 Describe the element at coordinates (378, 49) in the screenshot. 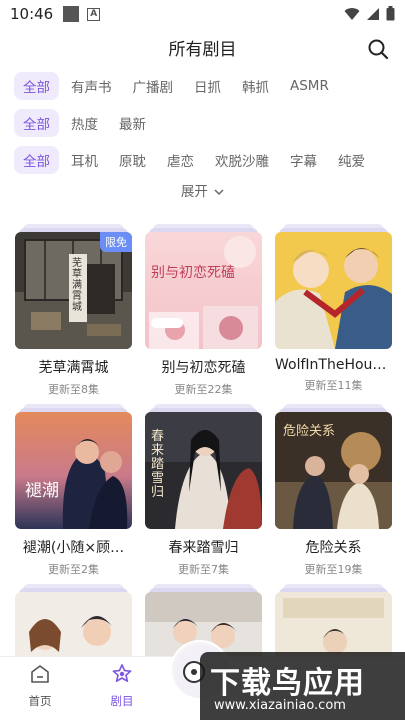

I see `search-icon` at that location.